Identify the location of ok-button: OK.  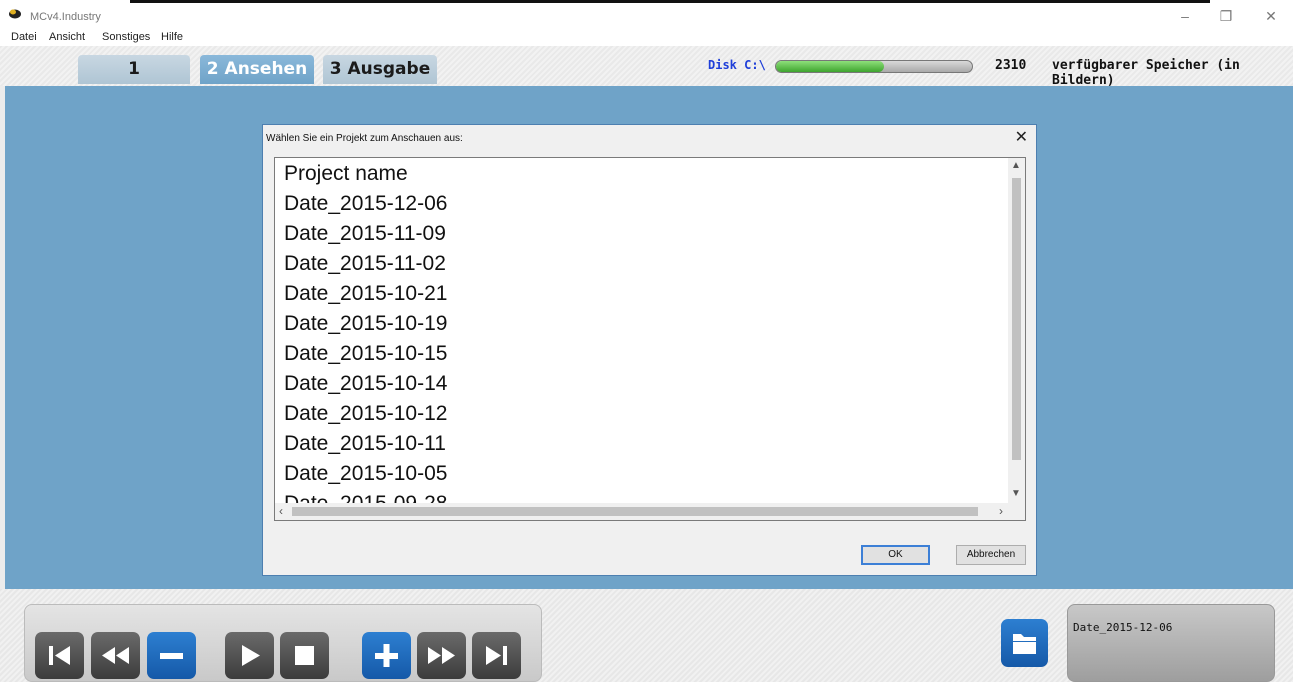
(895, 555).